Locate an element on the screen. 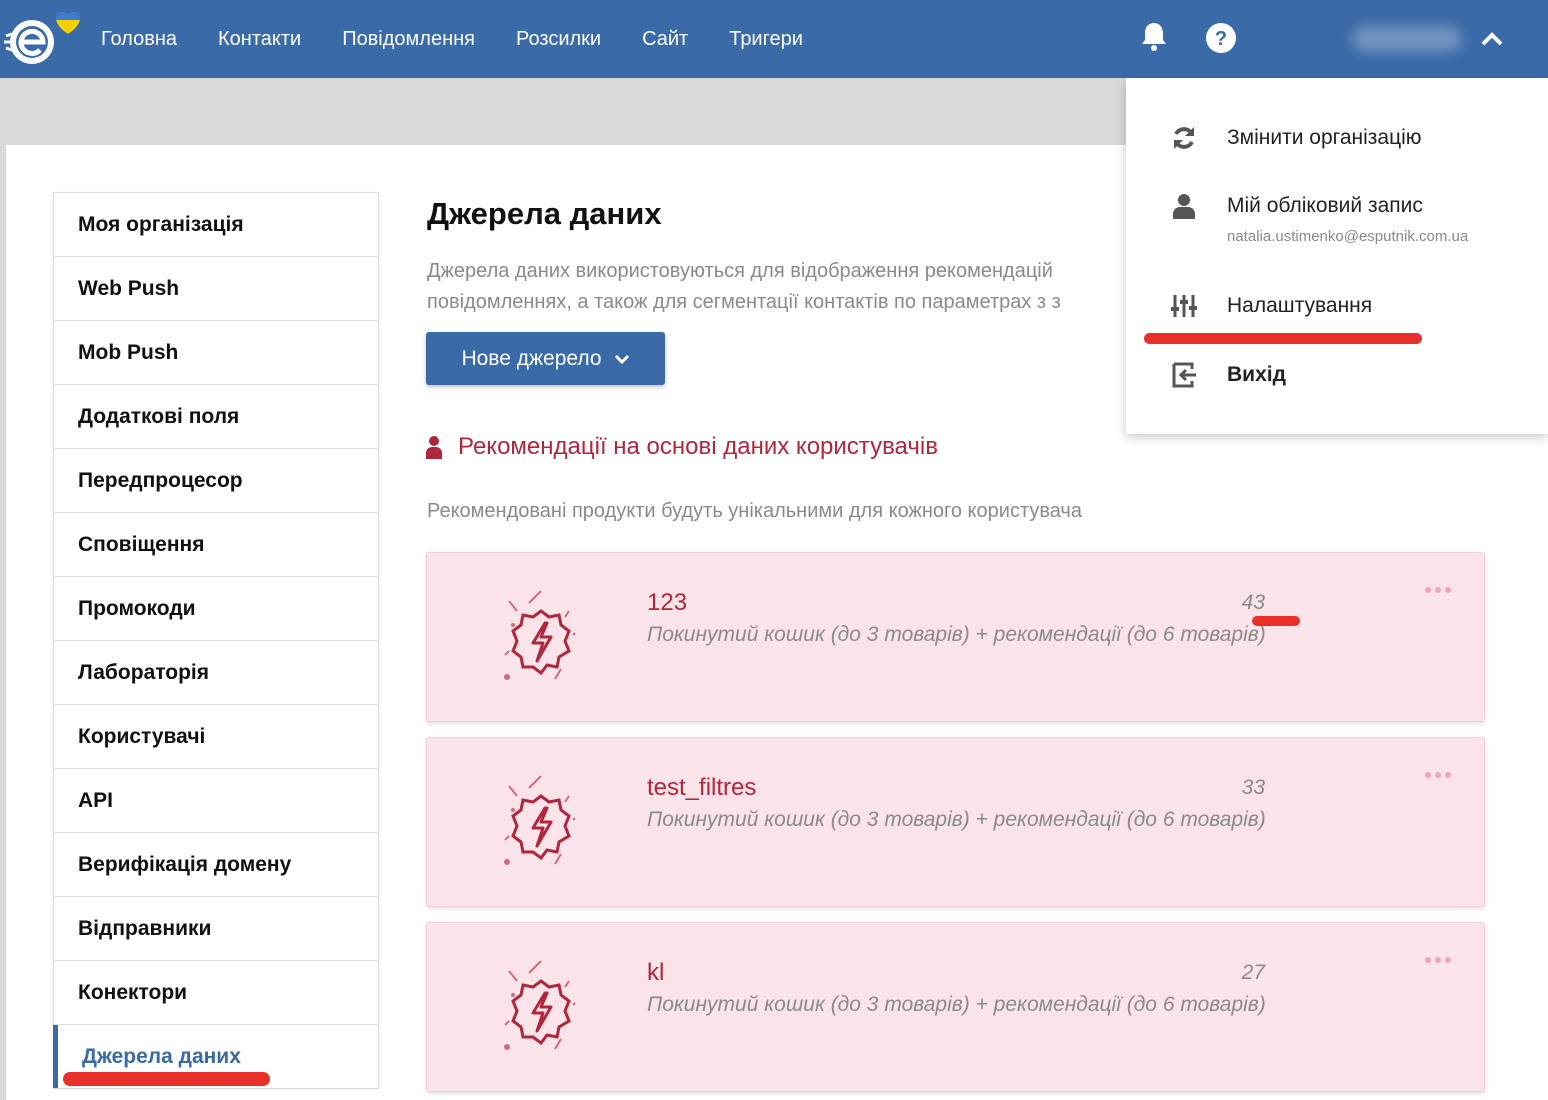 The width and height of the screenshot is (1548, 1100). source-name: test_filtres is located at coordinates (701, 788).